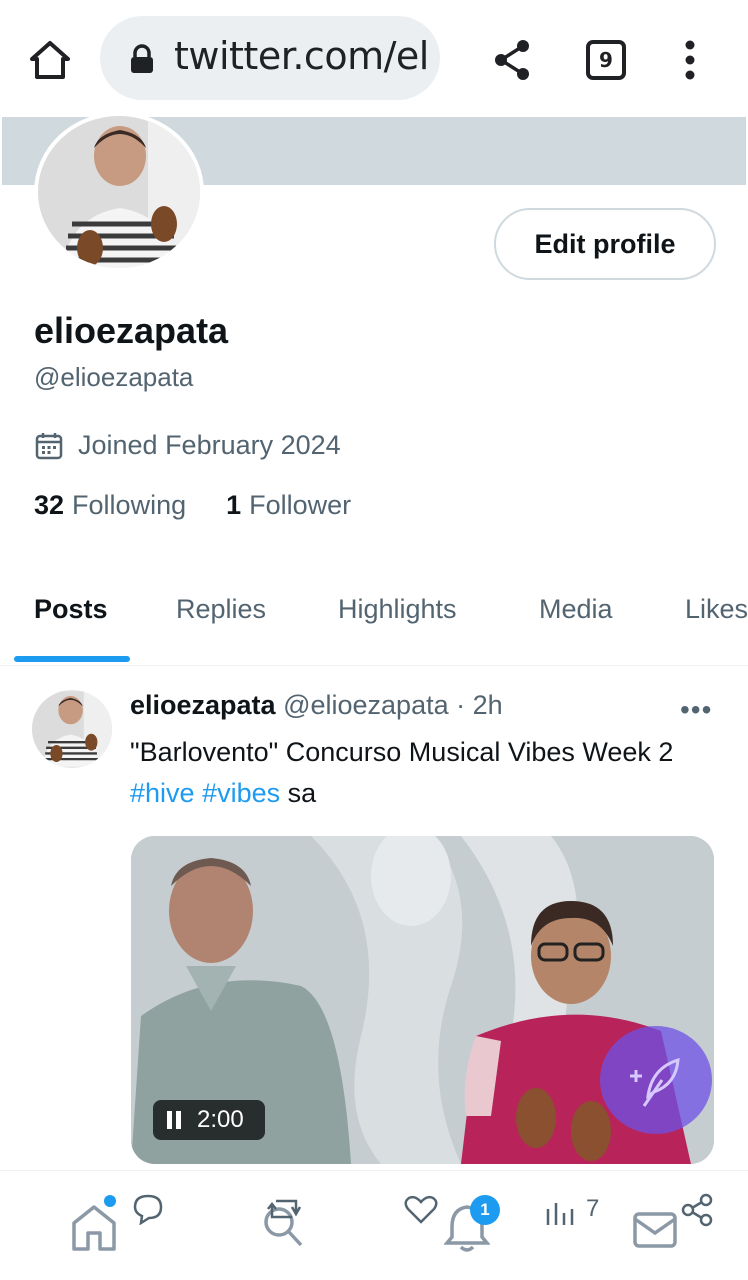 This screenshot has width=748, height=1280. What do you see at coordinates (512, 60) in the screenshot?
I see `share-icon` at bounding box center [512, 60].